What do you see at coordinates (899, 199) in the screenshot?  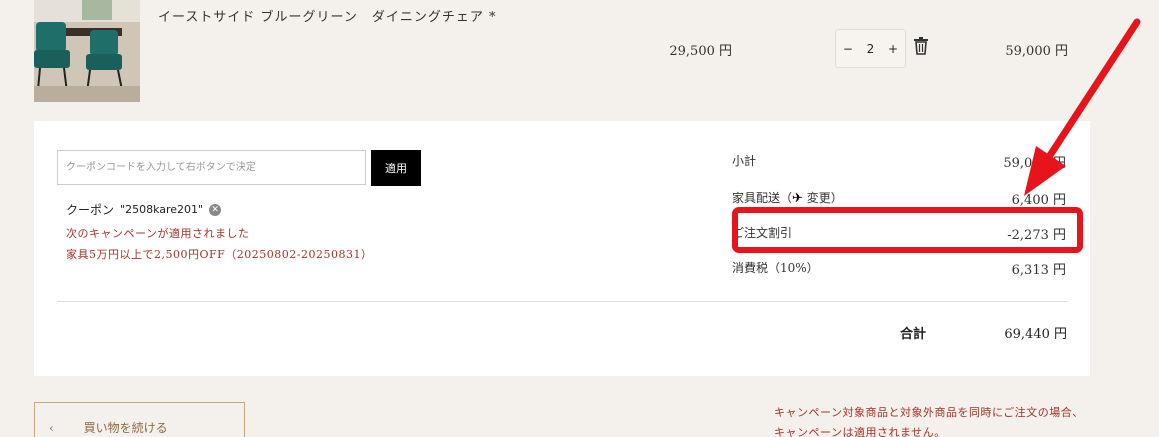 I see `shipping-row: 家具配送（✈ 変更） 6,400 円` at bounding box center [899, 199].